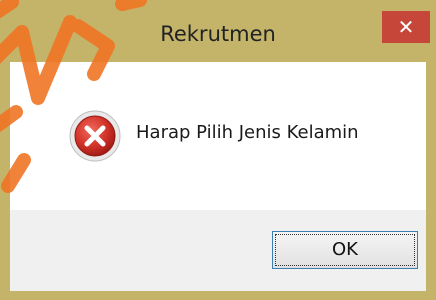 This screenshot has width=436, height=300. Describe the element at coordinates (218, 34) in the screenshot. I see `window-title: Rekrutmen` at that location.